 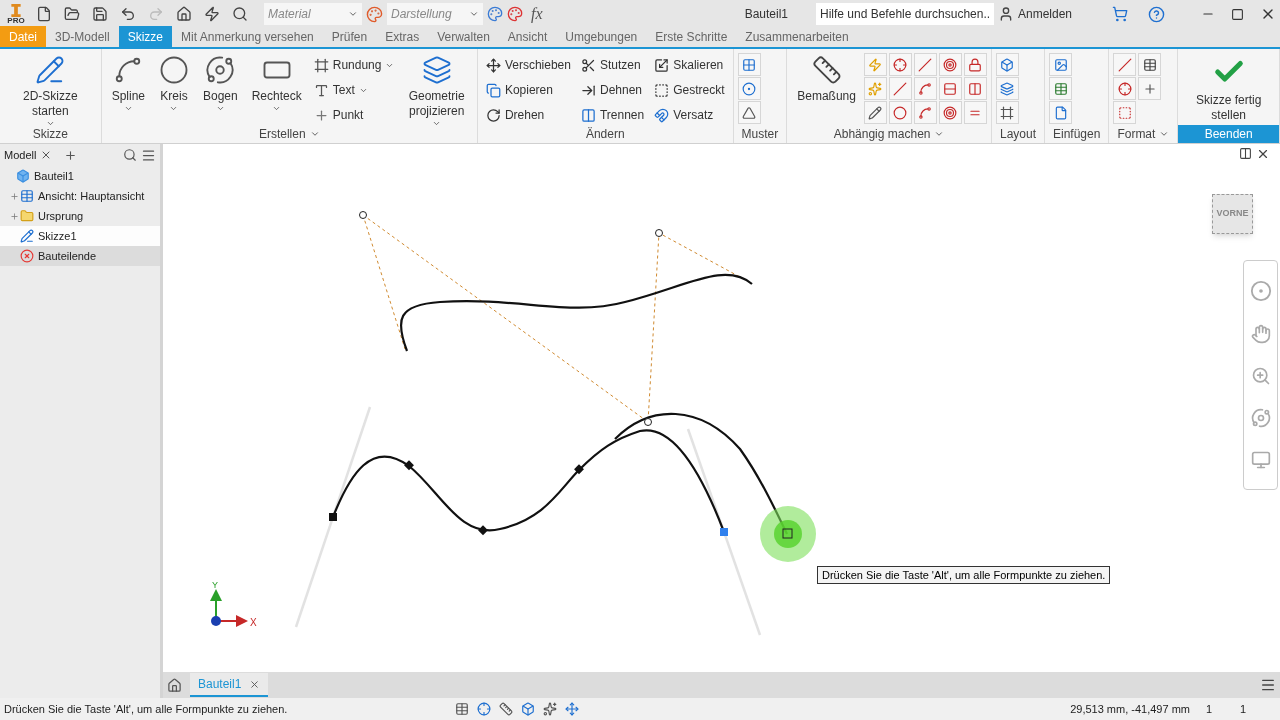 What do you see at coordinates (16, 14) in the screenshot?
I see `app-logo: PRO` at bounding box center [16, 14].